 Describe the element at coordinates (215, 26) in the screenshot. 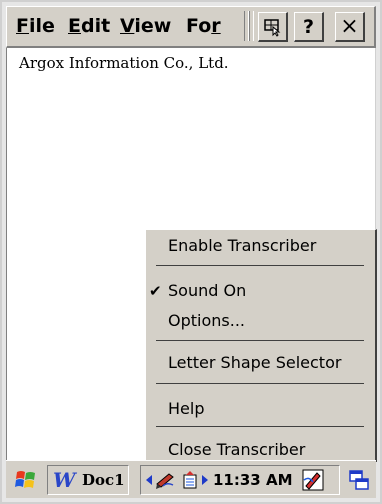

I see `menu-format: For` at that location.